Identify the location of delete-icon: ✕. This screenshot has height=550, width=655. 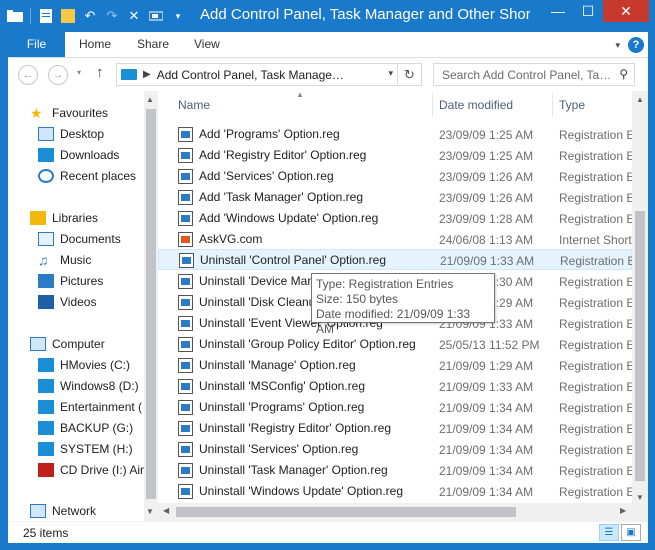
(134, 16).